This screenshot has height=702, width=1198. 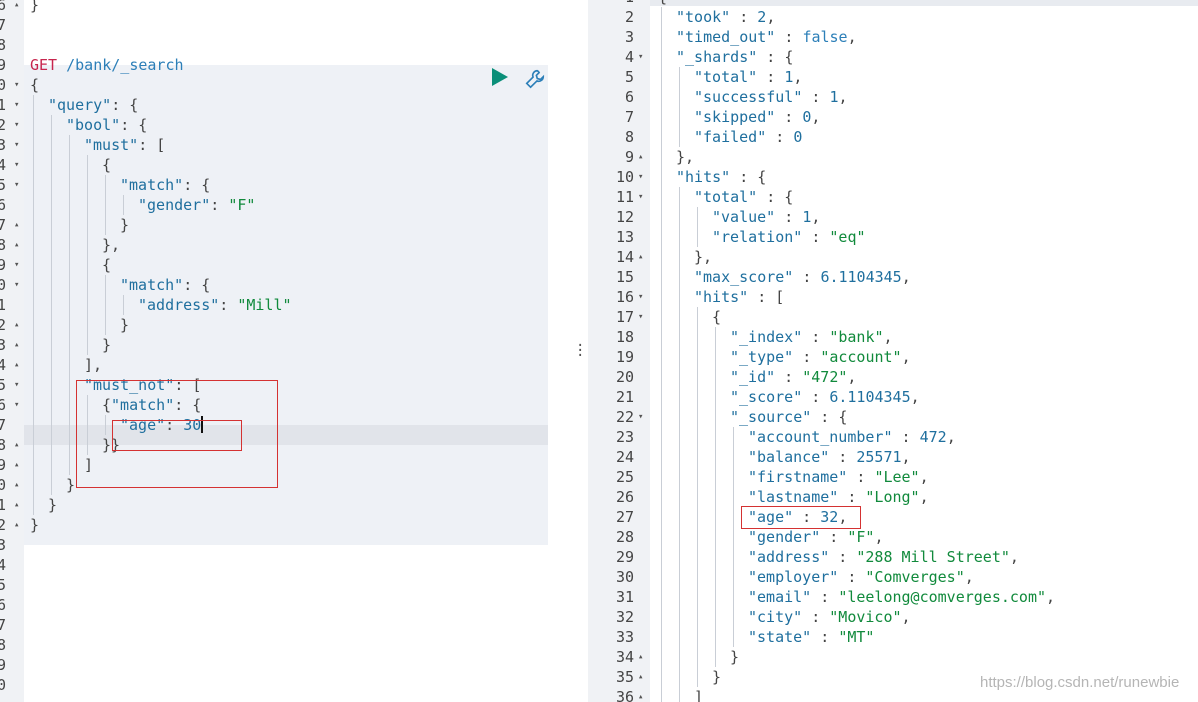 I want to click on code-token: GET, so click(x=44, y=65).